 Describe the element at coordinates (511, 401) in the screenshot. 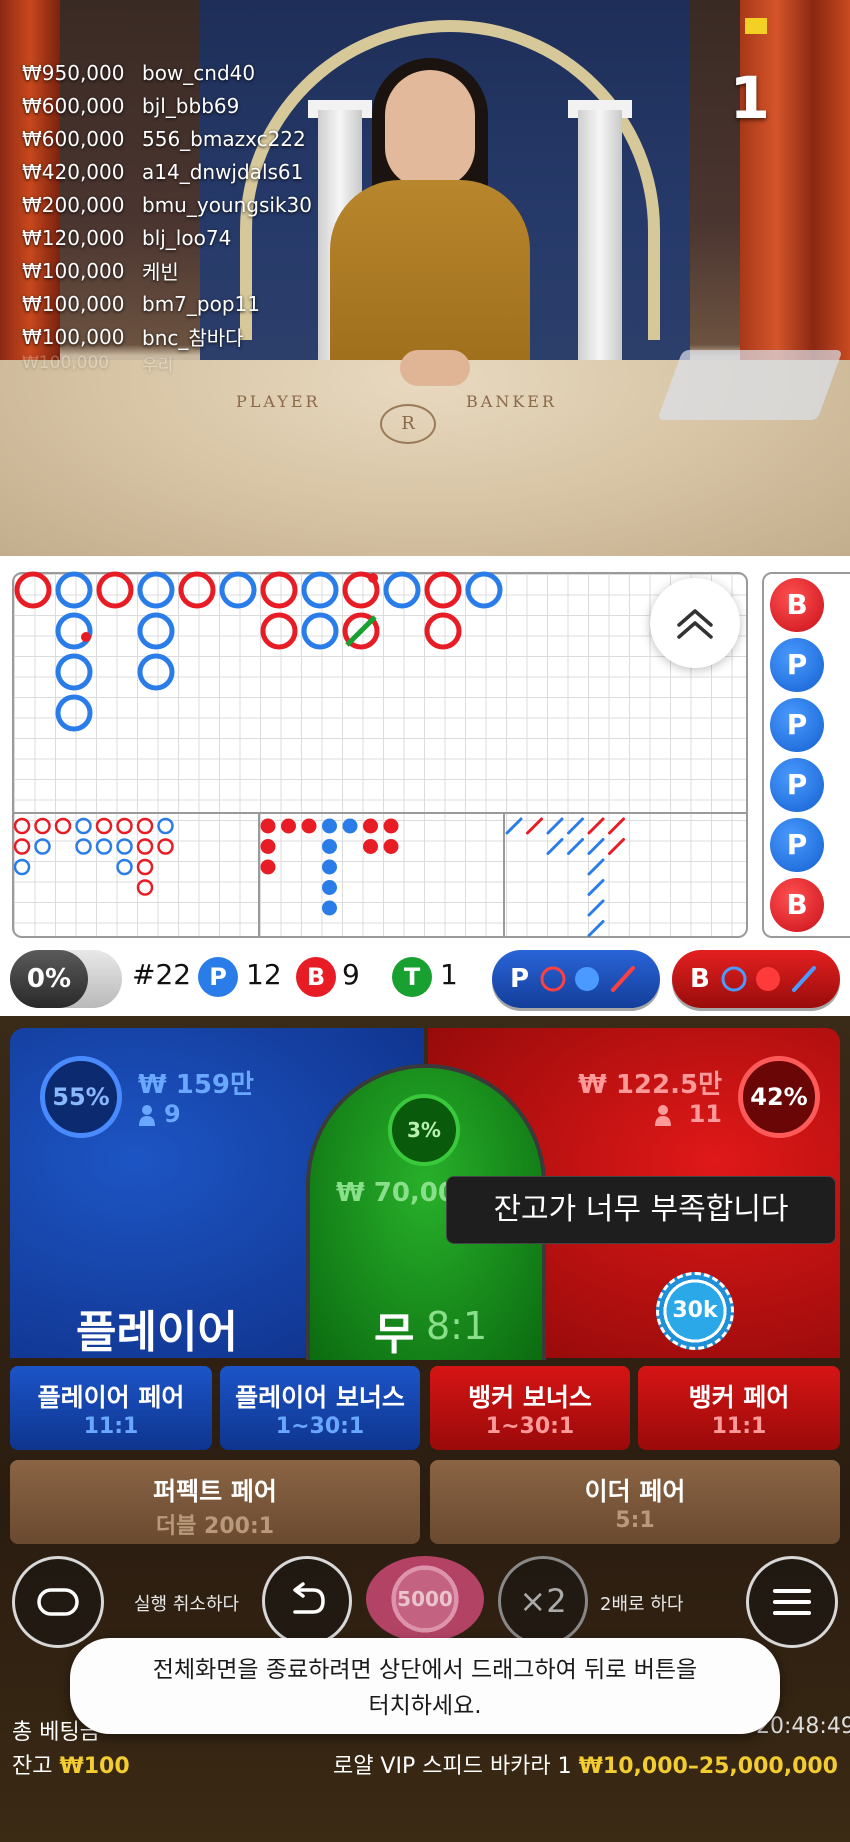

I see `felt-banker-label: BANKER` at that location.